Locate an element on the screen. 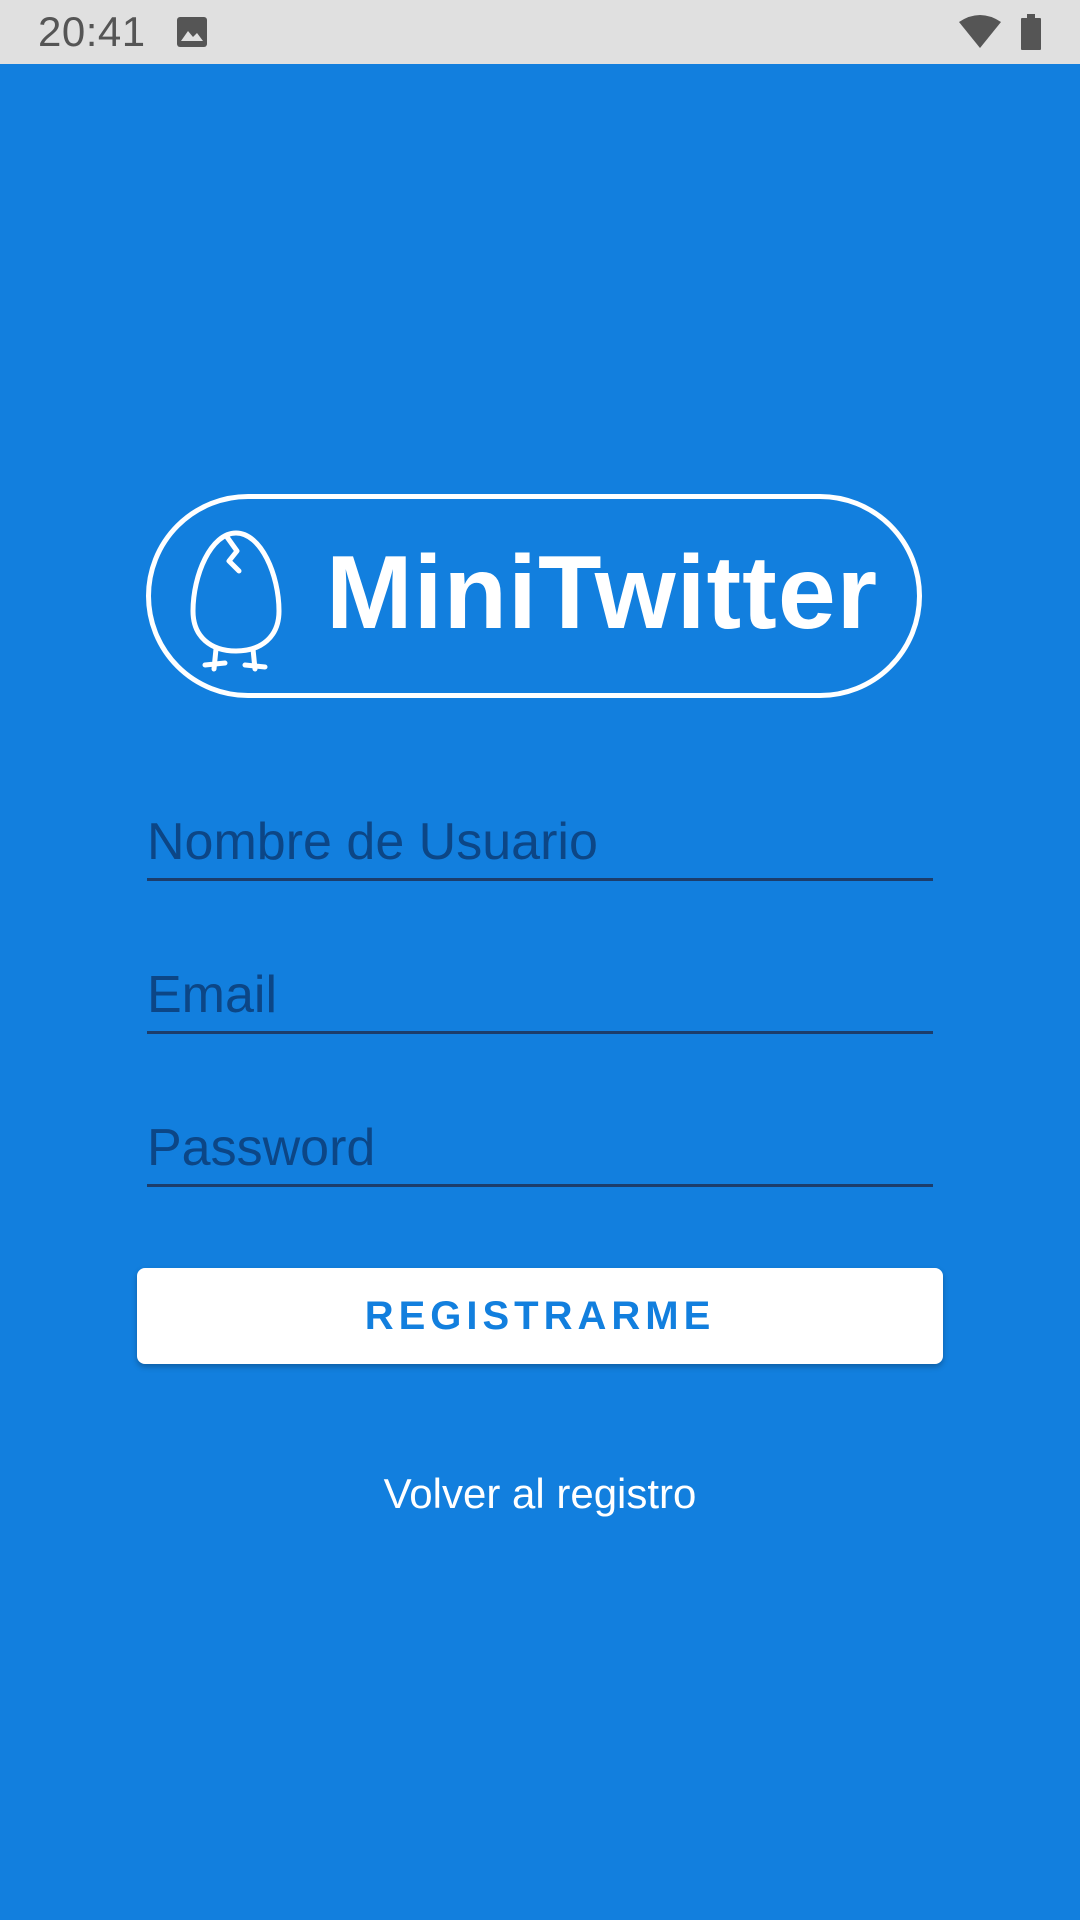 The image size is (1080, 1920). email-field is located at coordinates (540, 996).